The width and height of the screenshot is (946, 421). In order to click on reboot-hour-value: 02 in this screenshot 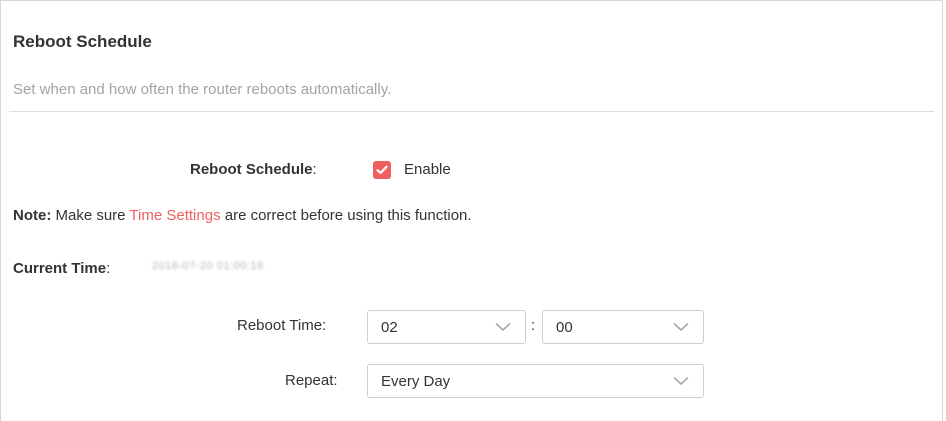, I will do `click(389, 327)`.